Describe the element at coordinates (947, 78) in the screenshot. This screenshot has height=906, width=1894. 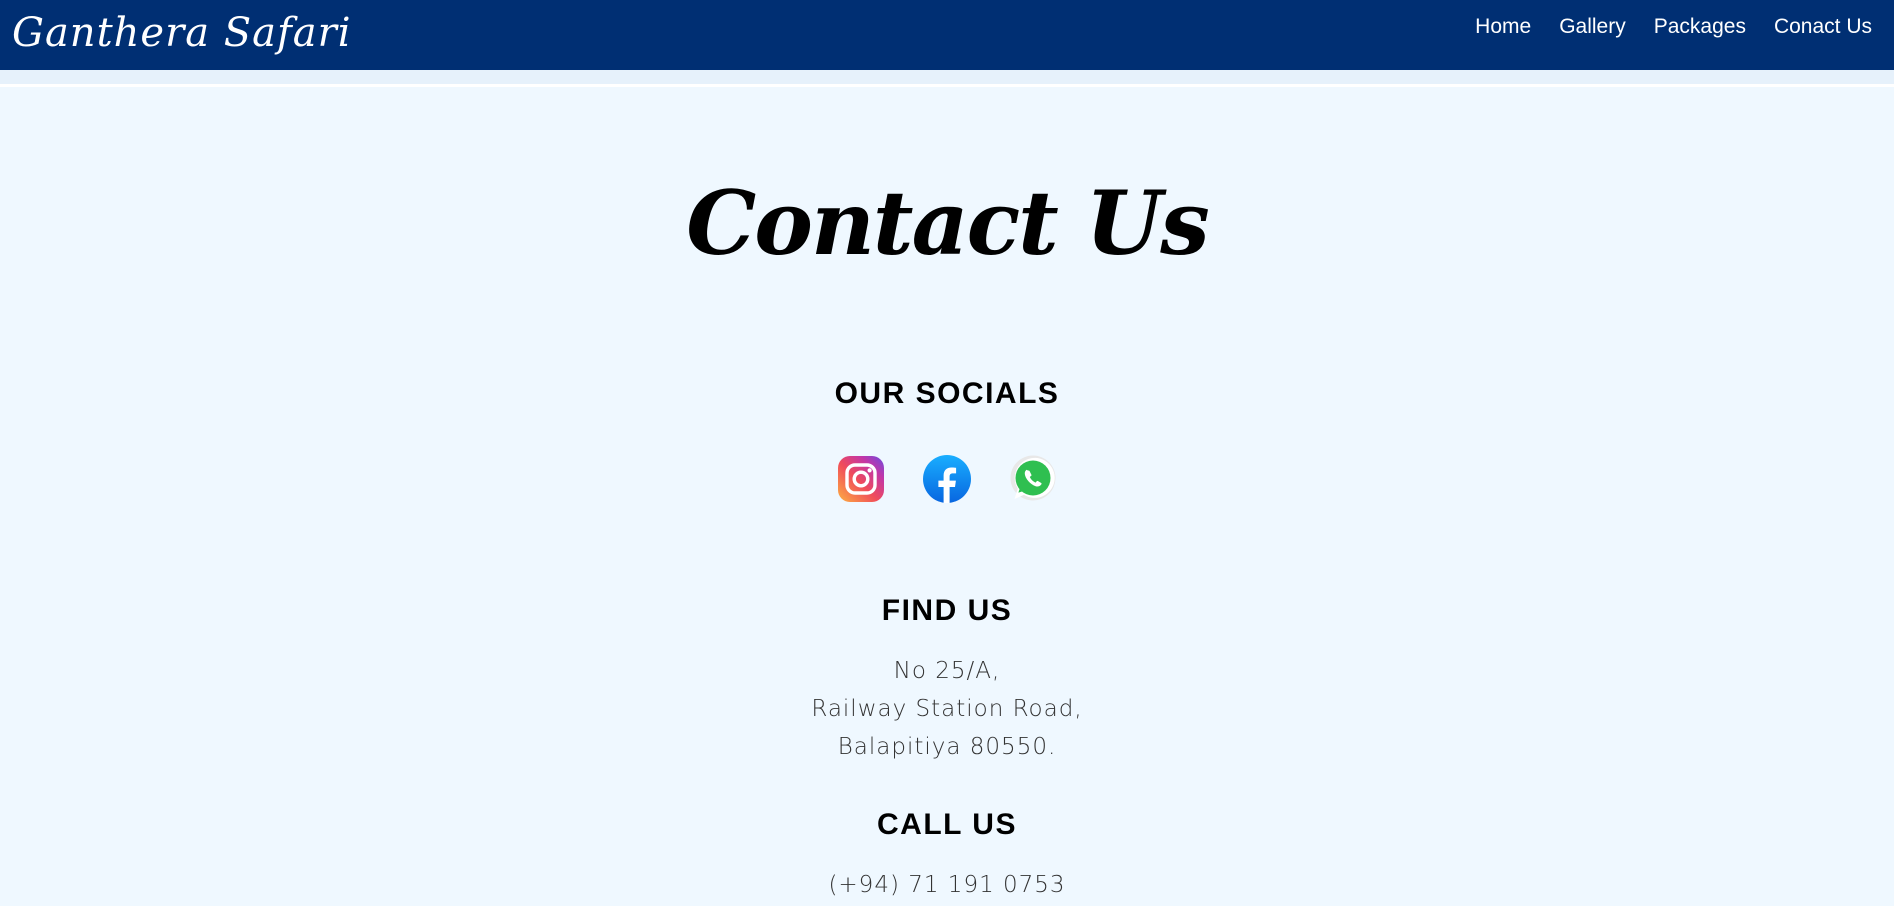
I see `header-divider` at that location.